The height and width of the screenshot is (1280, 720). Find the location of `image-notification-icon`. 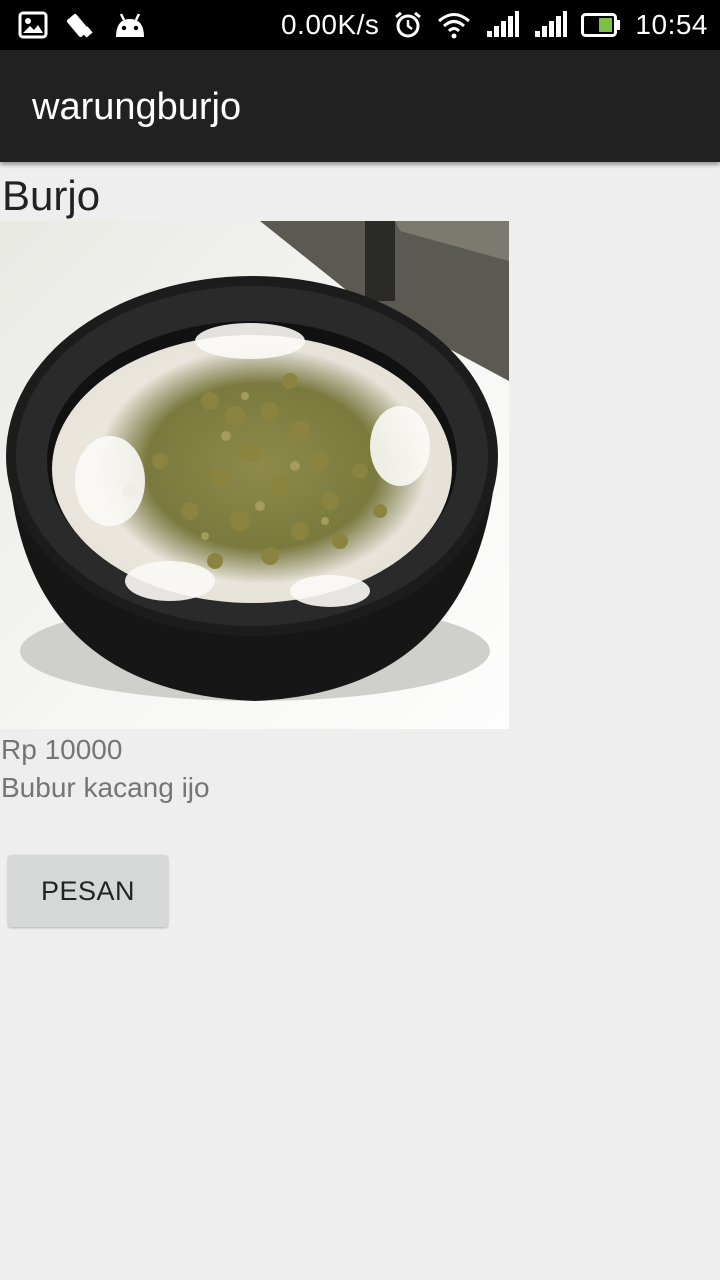

image-notification-icon is located at coordinates (33, 25).